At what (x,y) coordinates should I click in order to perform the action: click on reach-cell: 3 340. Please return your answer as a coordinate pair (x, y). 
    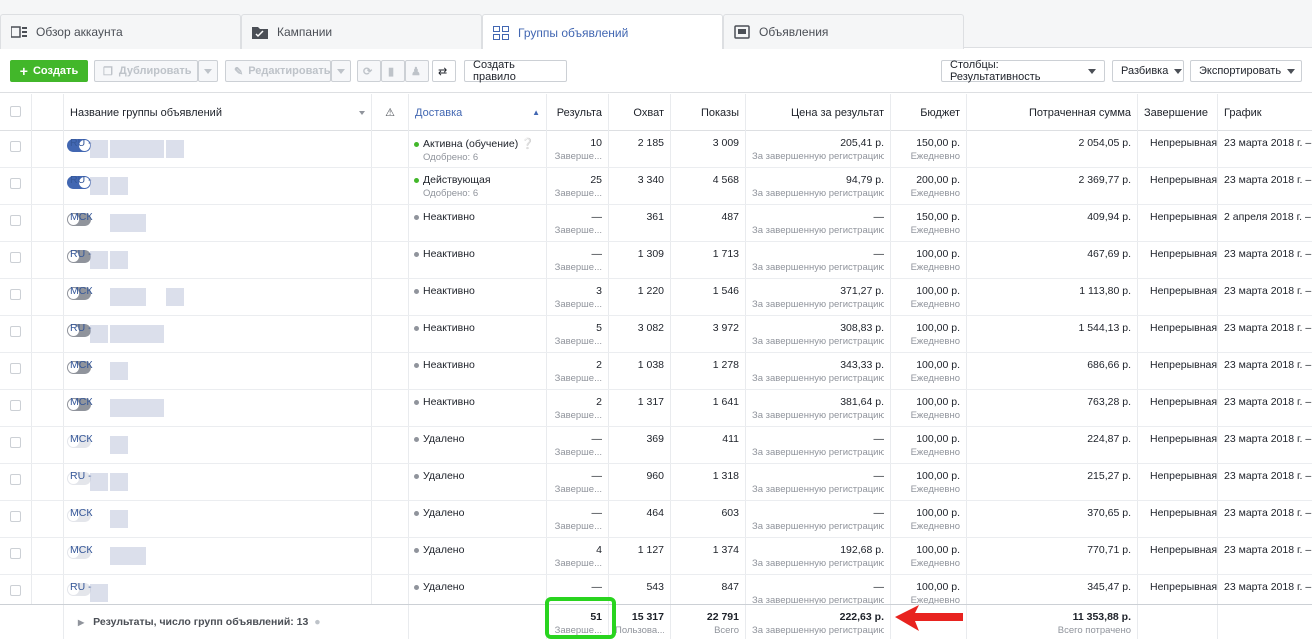
    Looking at the image, I should click on (640, 186).